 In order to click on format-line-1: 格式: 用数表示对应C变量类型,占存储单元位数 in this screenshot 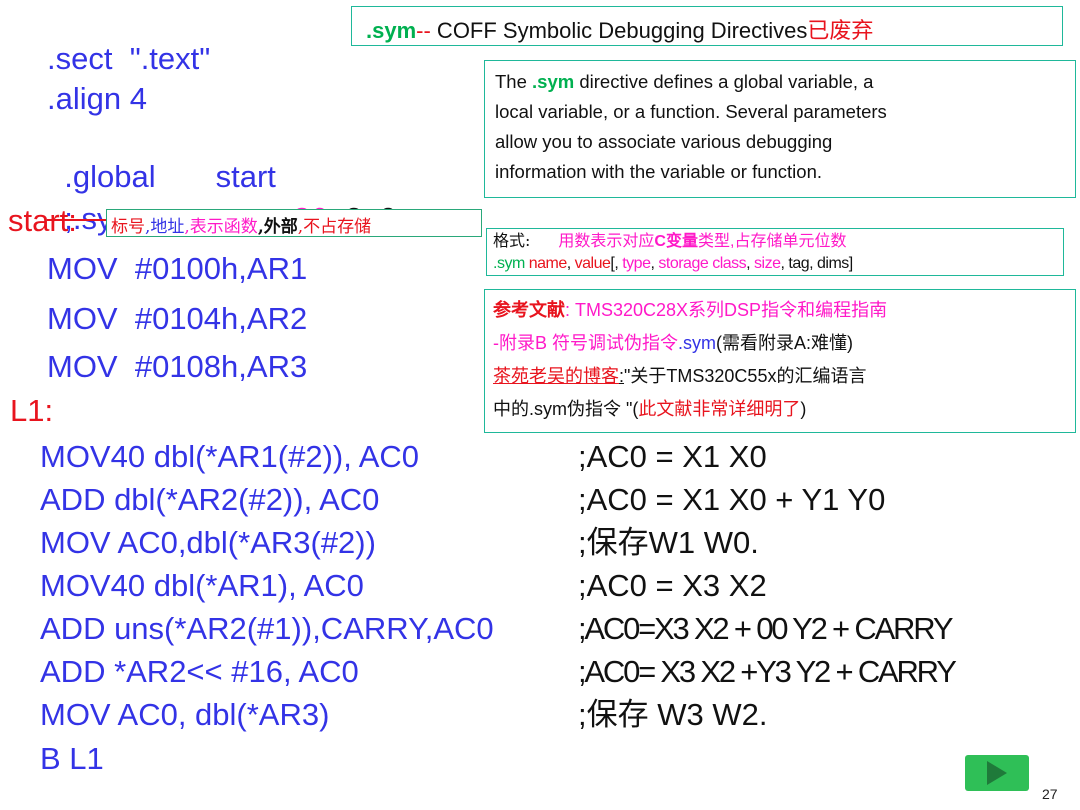, I will do `click(775, 241)`.